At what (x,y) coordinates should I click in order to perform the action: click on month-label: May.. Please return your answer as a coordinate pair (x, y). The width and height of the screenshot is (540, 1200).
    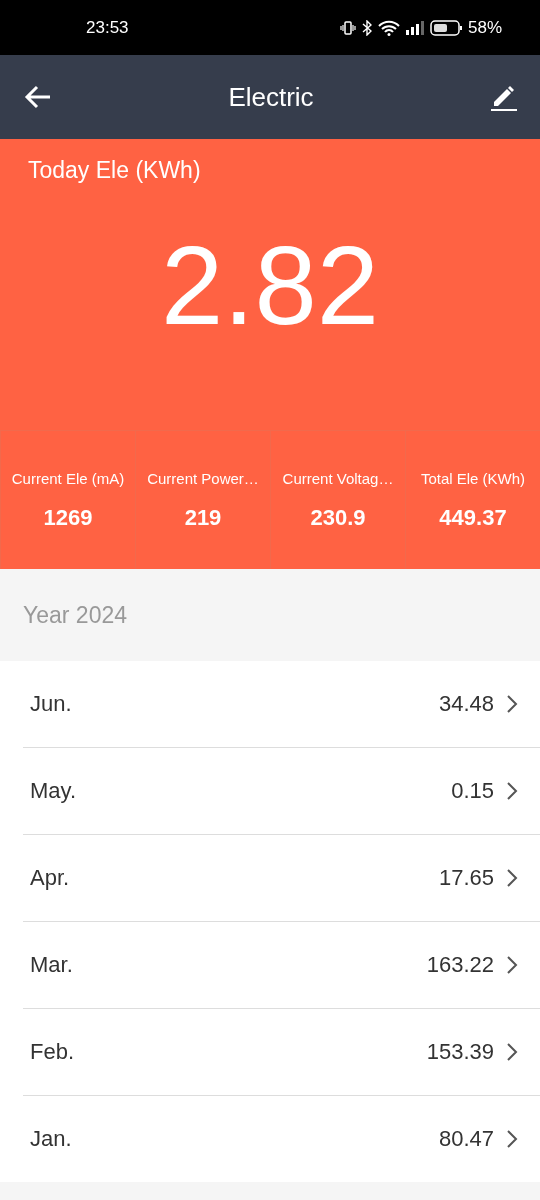
    Looking at the image, I should click on (53, 791).